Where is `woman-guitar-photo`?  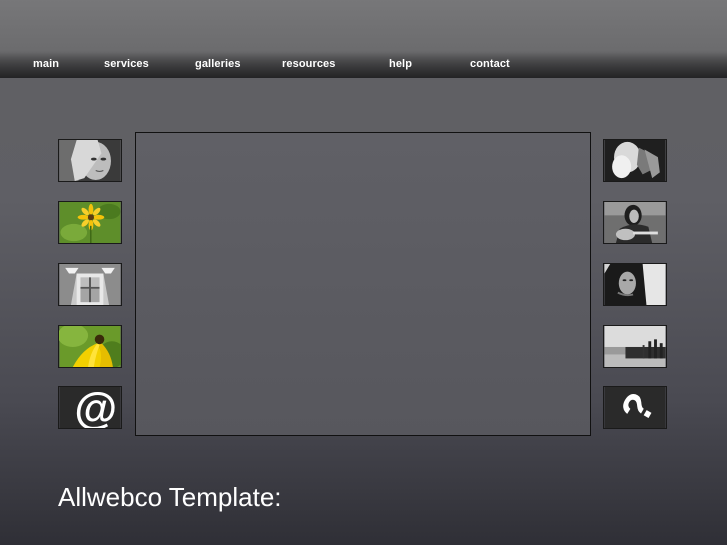 woman-guitar-photo is located at coordinates (635, 222).